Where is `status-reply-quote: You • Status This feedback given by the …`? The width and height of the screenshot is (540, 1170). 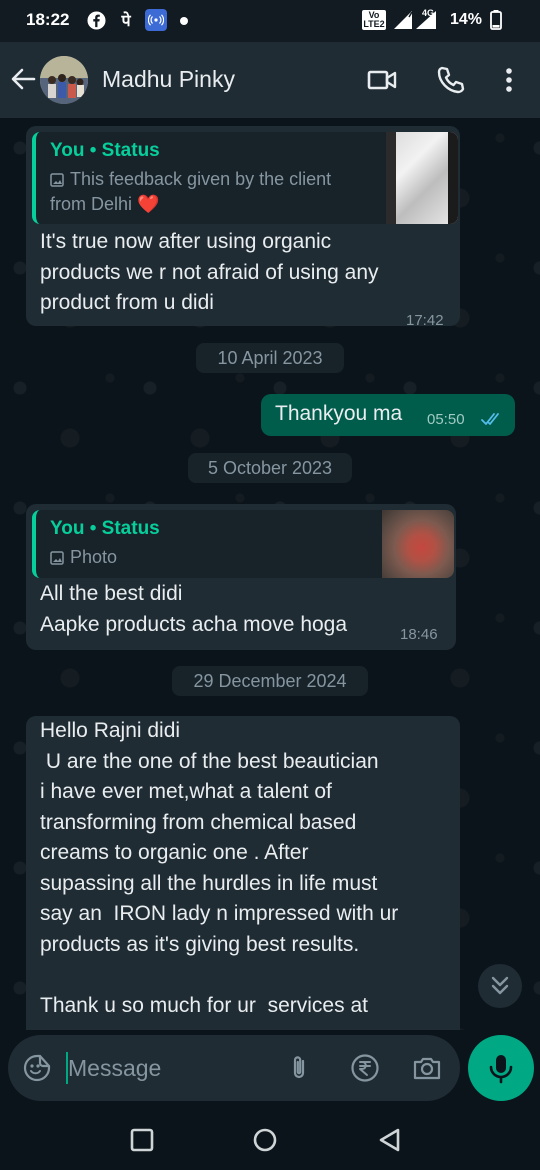
status-reply-quote: You • Status This feedback given by the … is located at coordinates (245, 178).